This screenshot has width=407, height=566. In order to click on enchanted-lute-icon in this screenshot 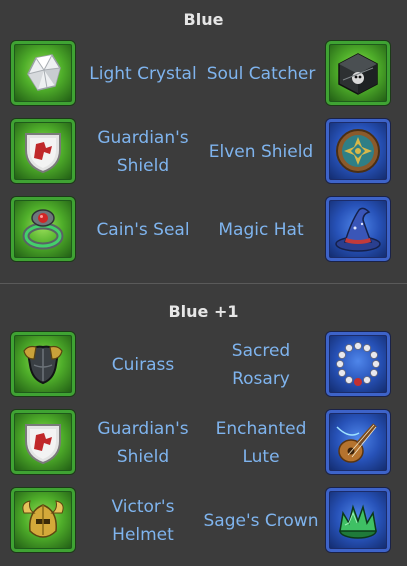, I will do `click(358, 442)`.